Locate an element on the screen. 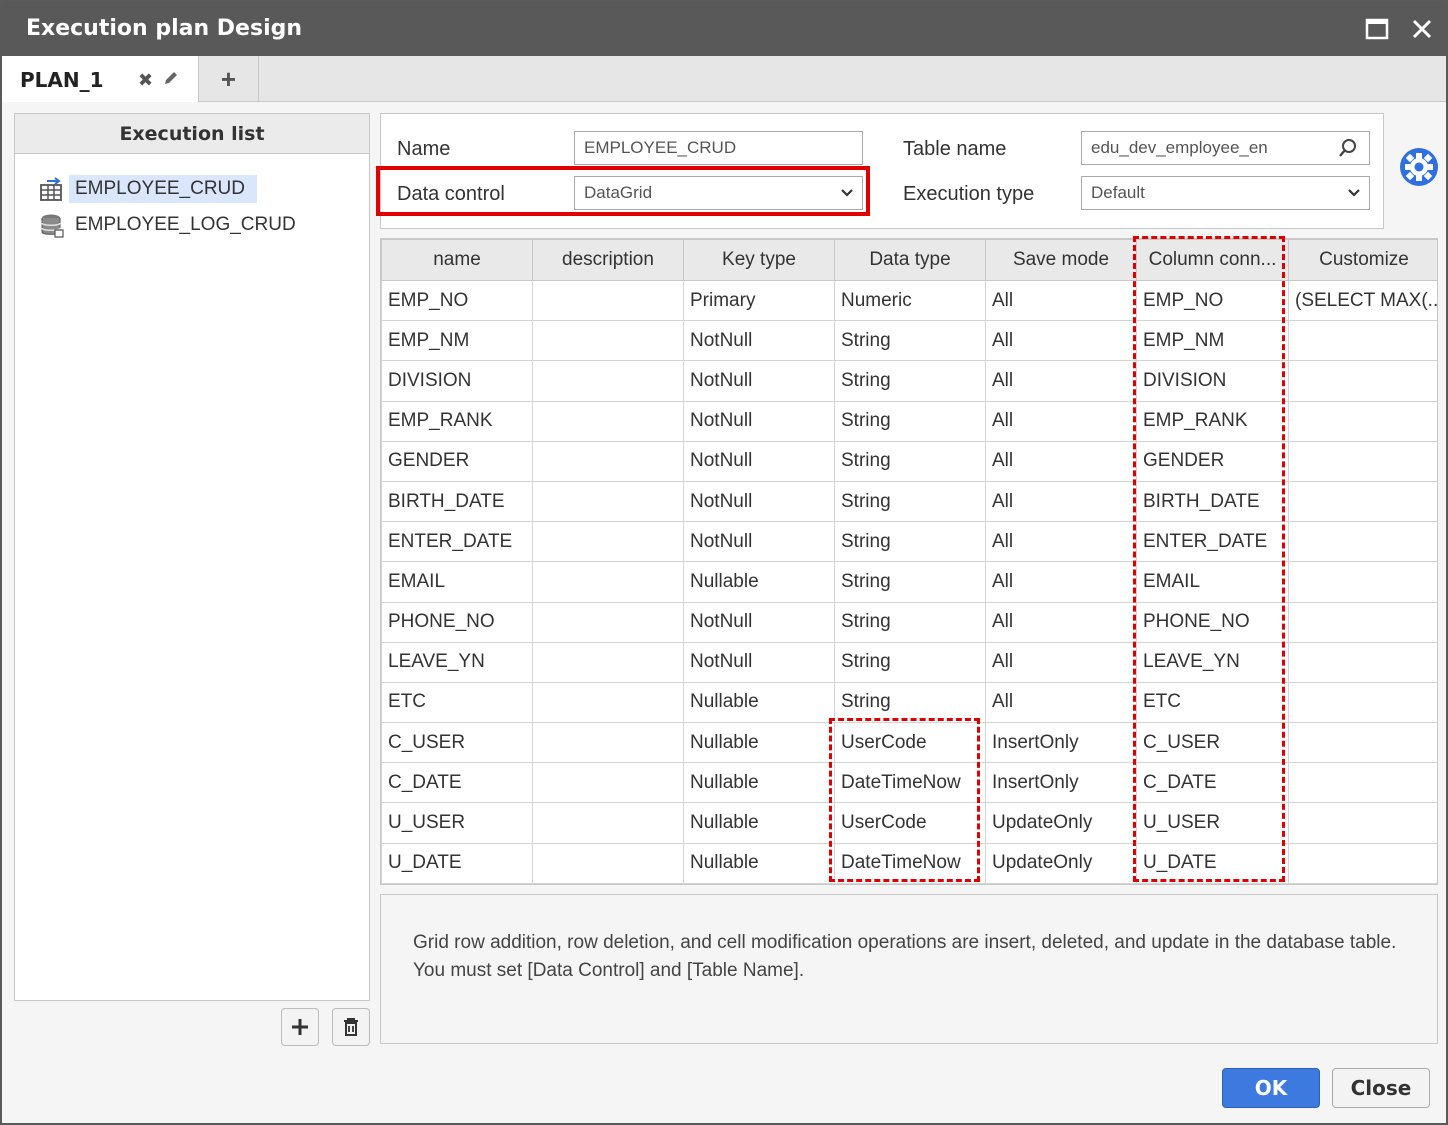 This screenshot has height=1125, width=1448. table-cell: Numeric is located at coordinates (910, 300).